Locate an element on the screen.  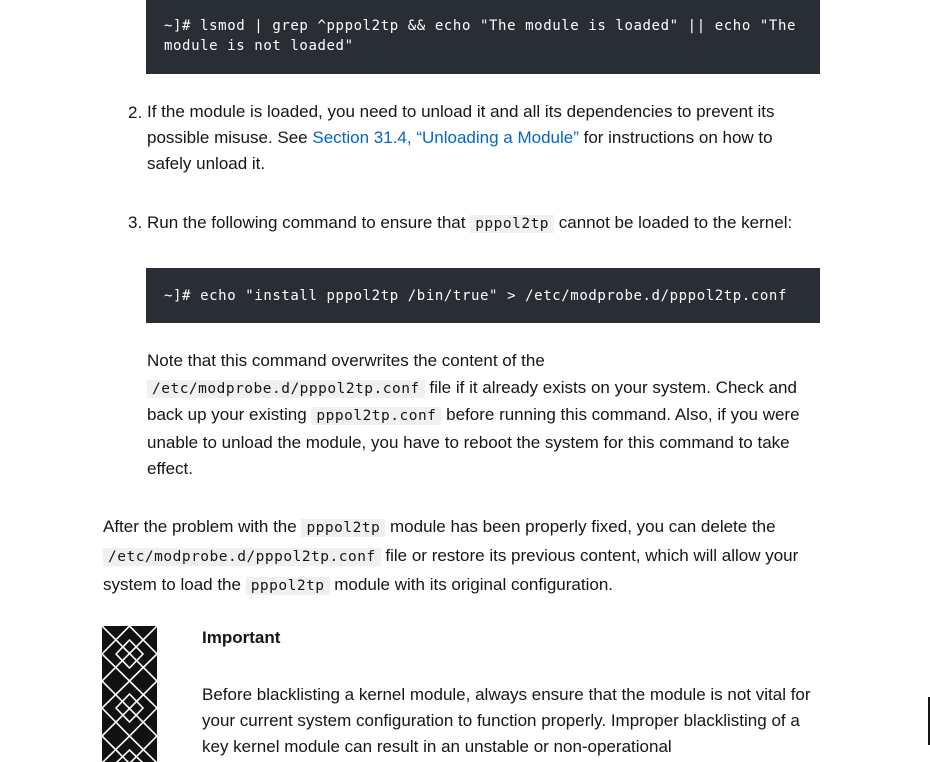
inline-code-modprobe-conf: /etc/modprobe.d/pppol2tp.conf is located at coordinates (286, 388).